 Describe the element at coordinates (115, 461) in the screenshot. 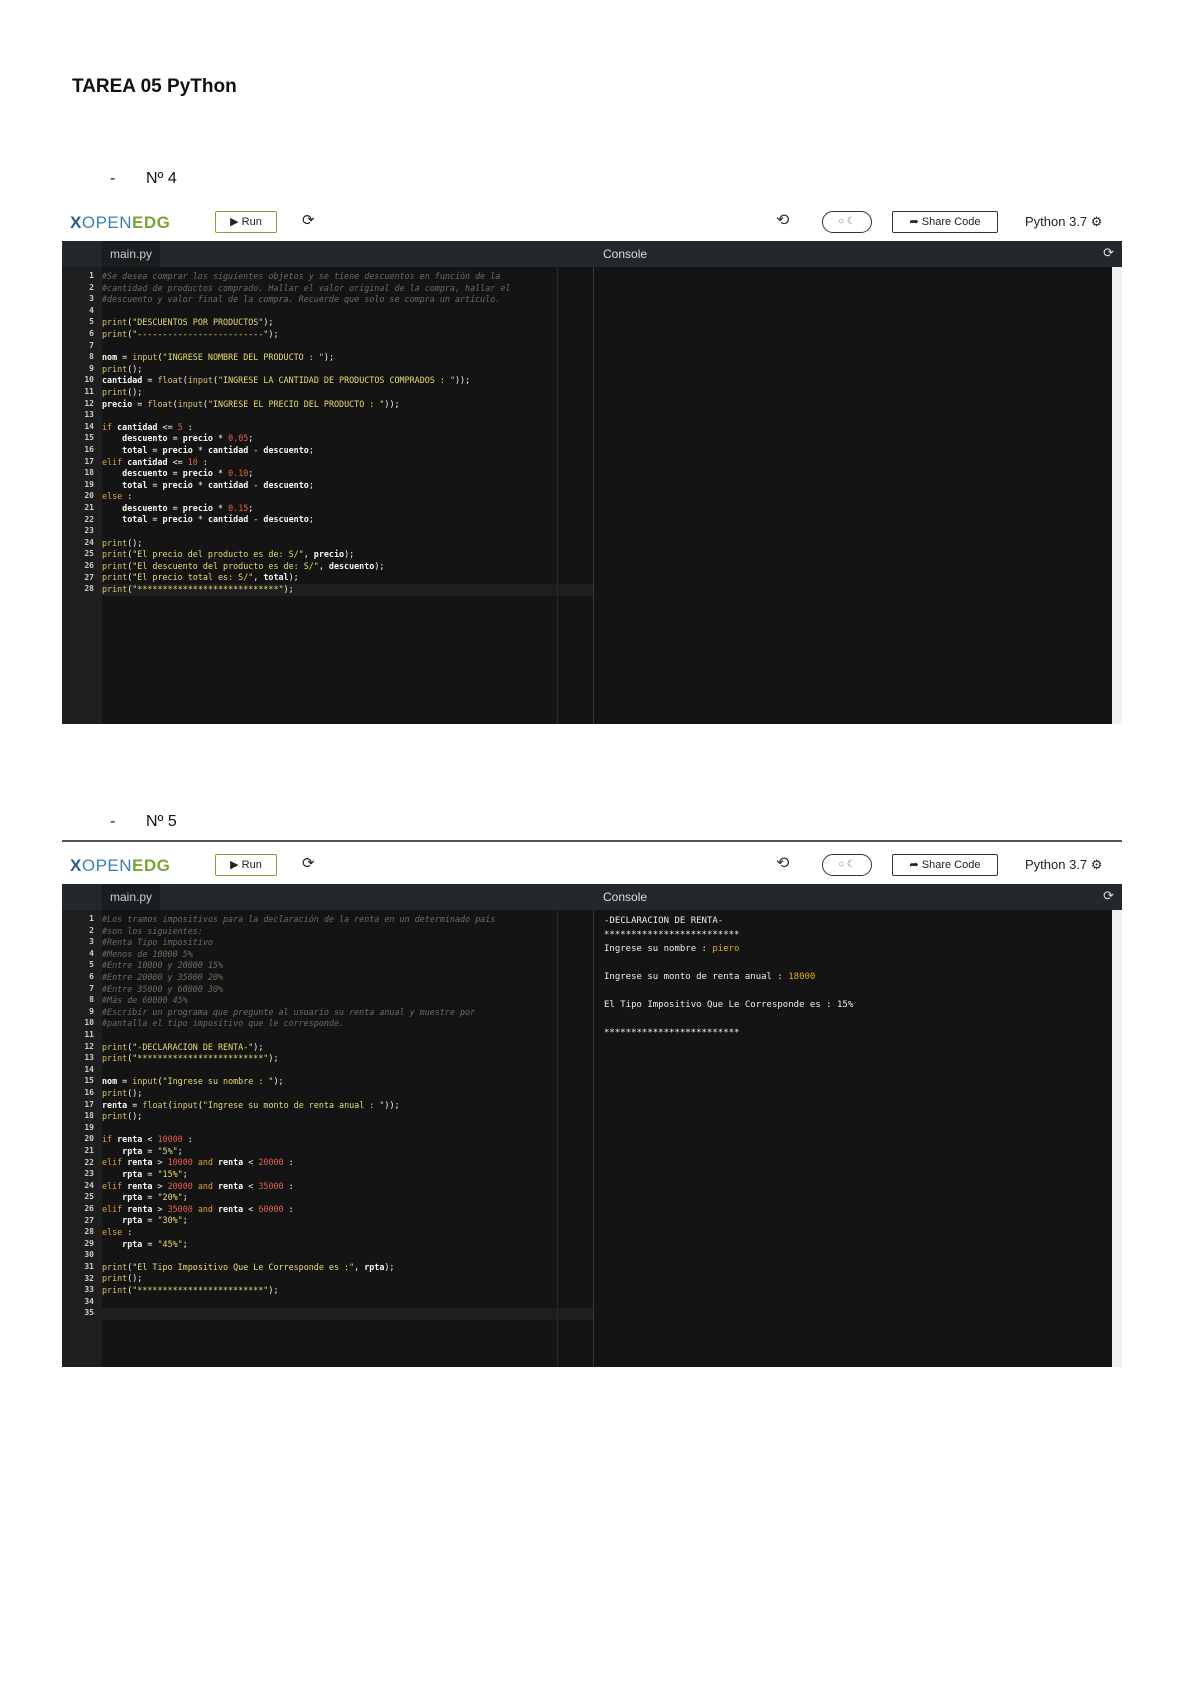

I see `code-token: elif` at that location.